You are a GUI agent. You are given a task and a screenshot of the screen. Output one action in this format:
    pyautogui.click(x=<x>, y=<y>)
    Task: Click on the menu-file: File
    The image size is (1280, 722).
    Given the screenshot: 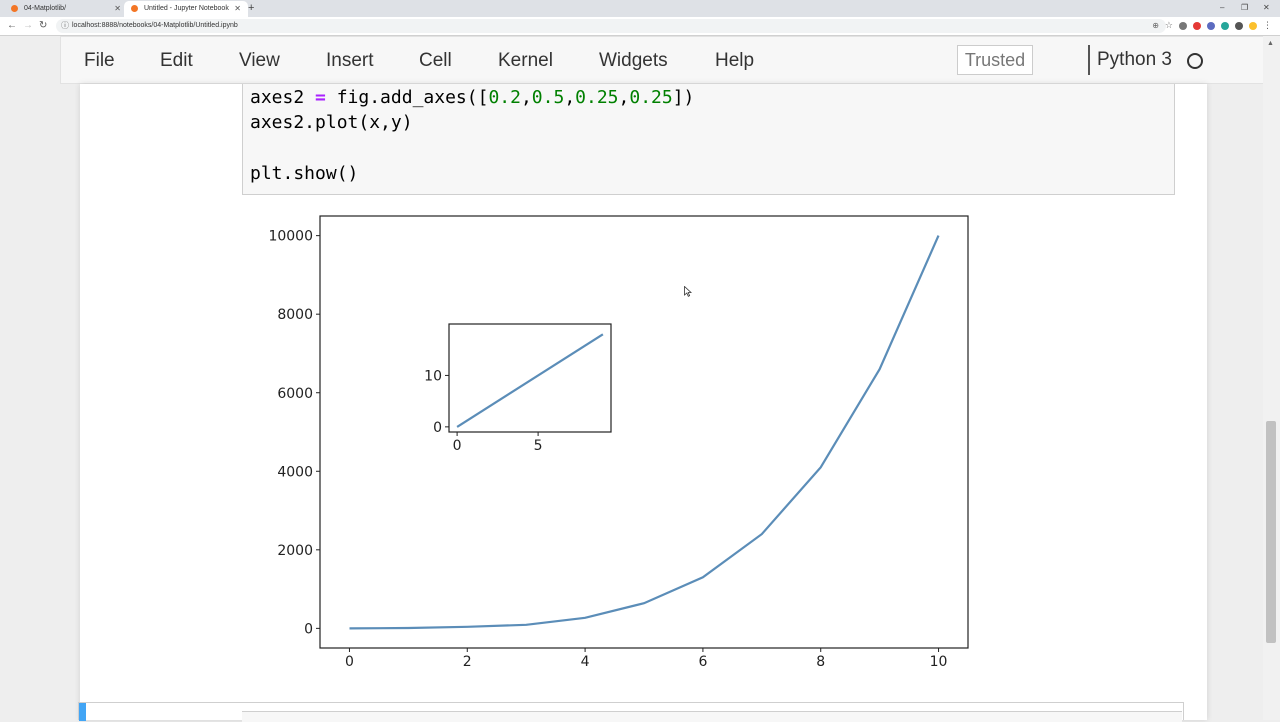 What is the action you would take?
    pyautogui.click(x=99, y=61)
    